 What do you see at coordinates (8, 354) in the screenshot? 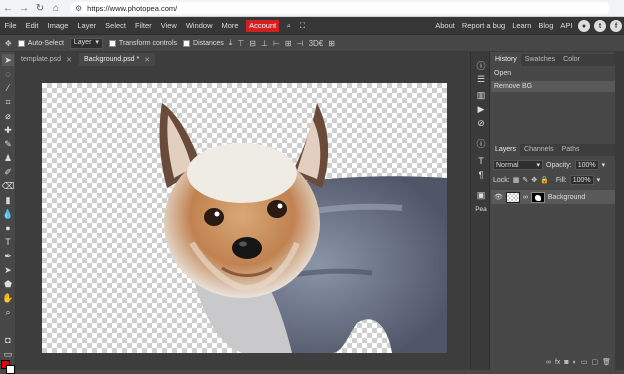
I see `screen-mode-icon: ▭` at bounding box center [8, 354].